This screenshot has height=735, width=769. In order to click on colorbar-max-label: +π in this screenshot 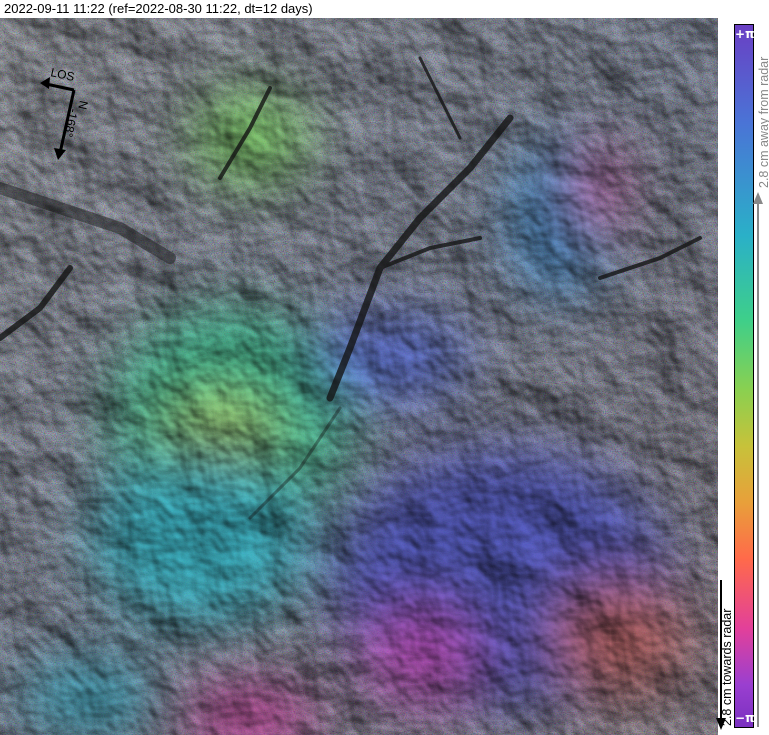, I will do `click(745, 34)`.